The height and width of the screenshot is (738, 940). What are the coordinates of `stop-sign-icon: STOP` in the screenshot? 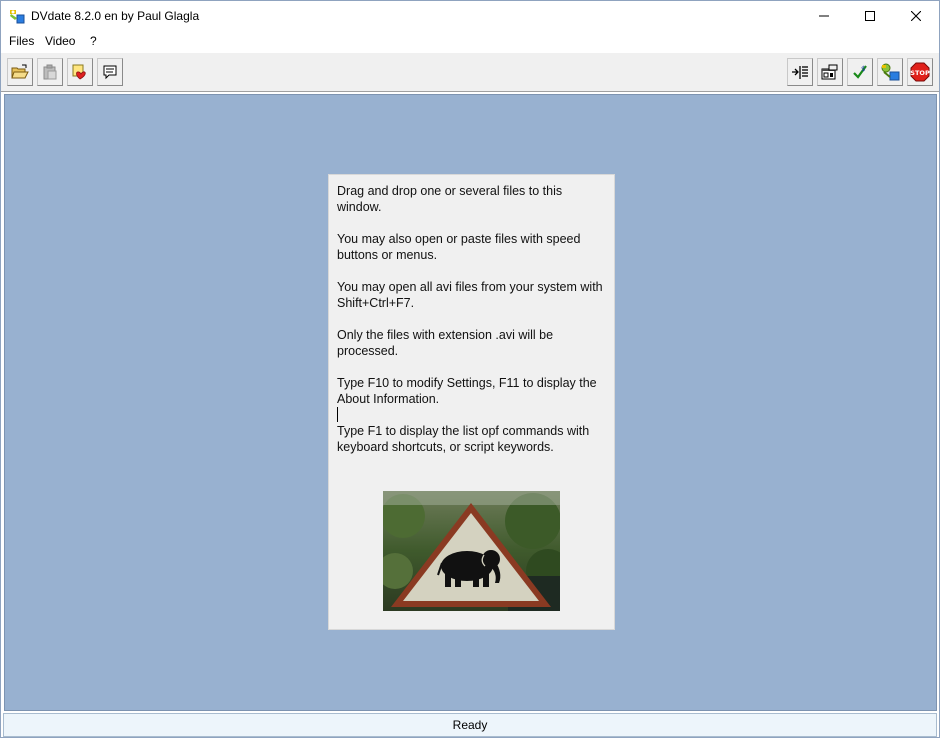 It's located at (920, 72).